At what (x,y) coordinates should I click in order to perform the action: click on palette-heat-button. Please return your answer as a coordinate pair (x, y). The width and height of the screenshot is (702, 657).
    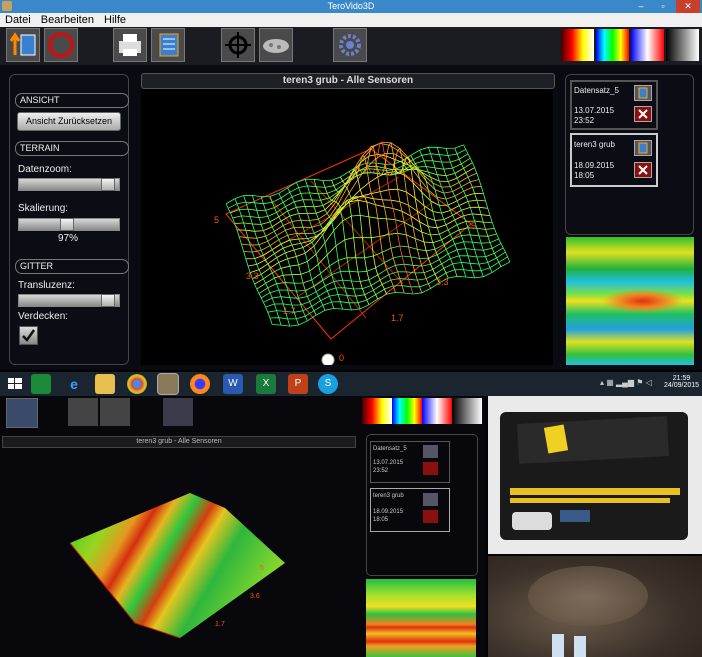
    Looking at the image, I should click on (577, 45).